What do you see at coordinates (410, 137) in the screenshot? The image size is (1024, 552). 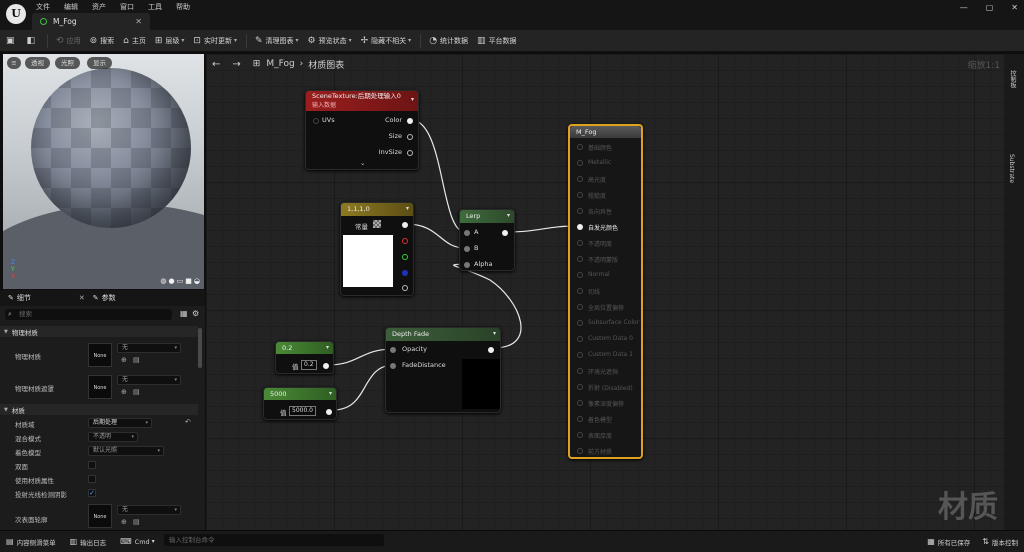 I see `size-pin-icon` at bounding box center [410, 137].